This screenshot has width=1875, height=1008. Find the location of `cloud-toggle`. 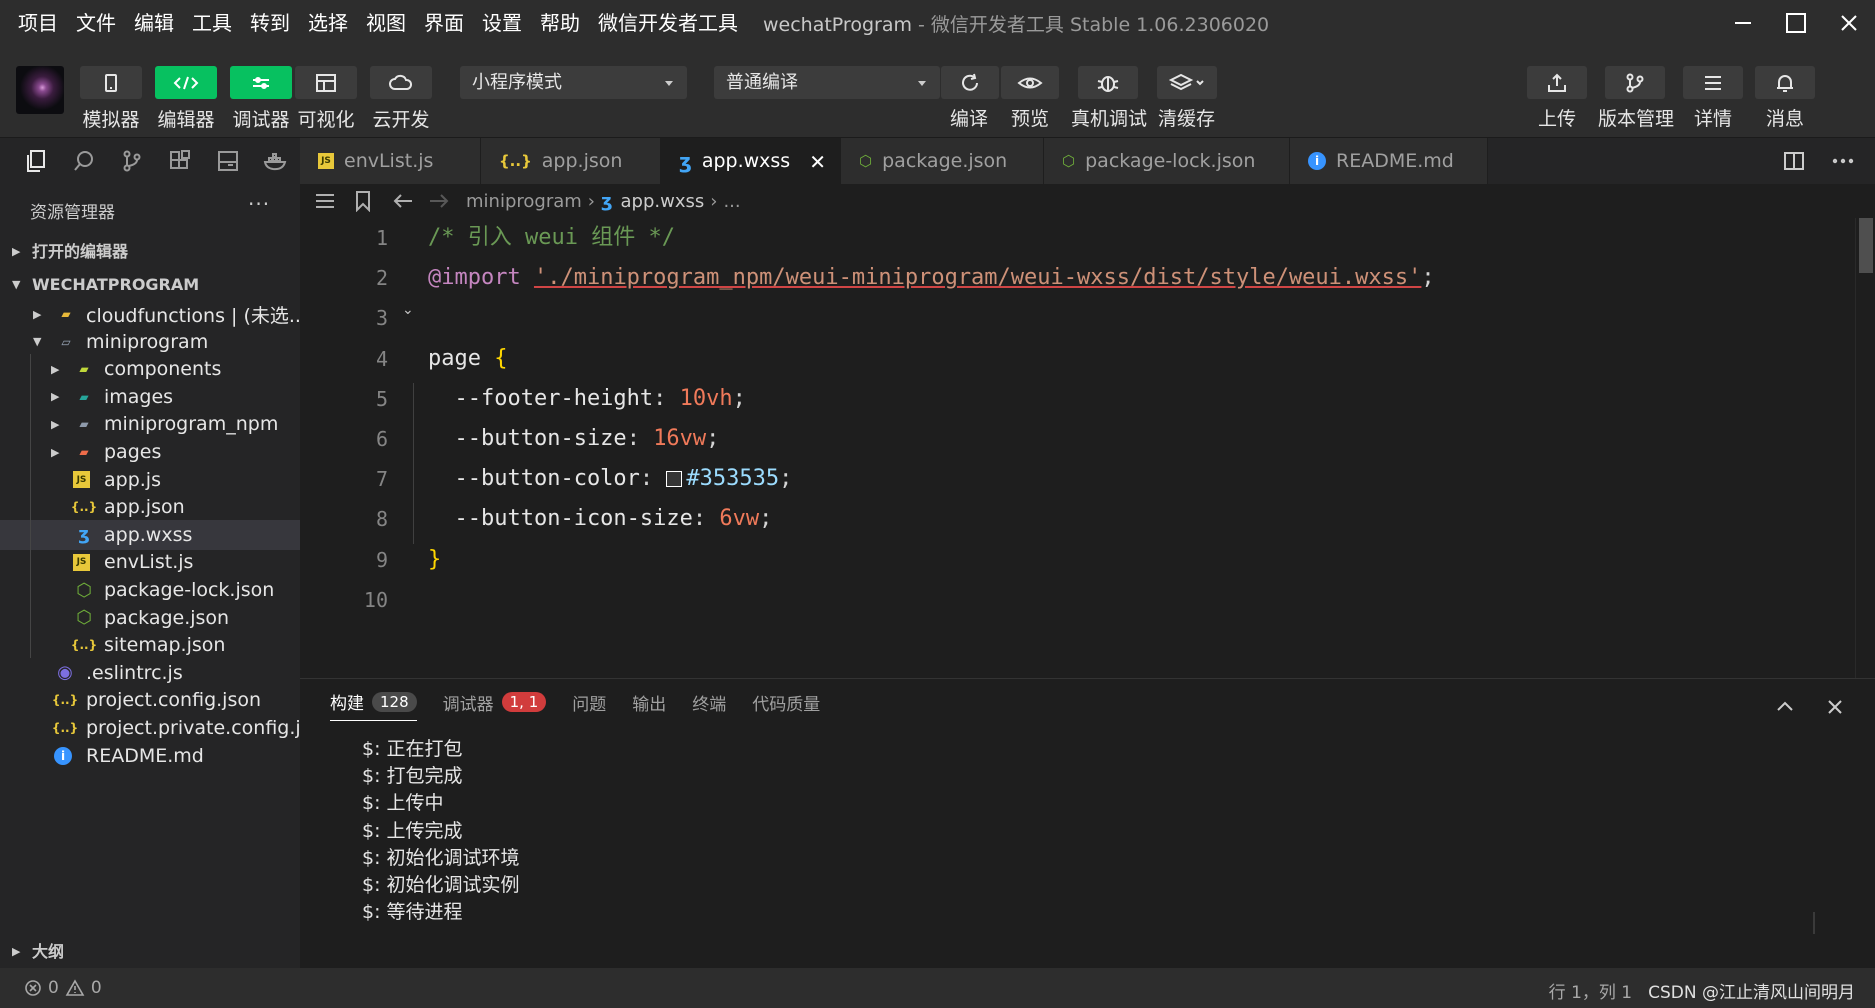

cloud-toggle is located at coordinates (401, 82).